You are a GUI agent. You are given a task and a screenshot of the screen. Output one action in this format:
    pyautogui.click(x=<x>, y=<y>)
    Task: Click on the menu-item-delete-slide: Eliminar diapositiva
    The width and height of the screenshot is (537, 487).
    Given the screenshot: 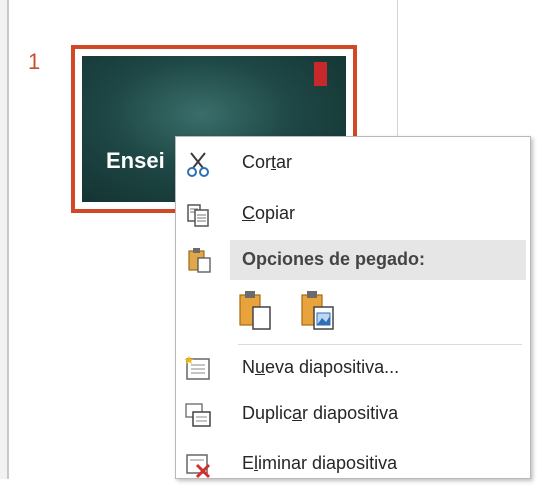 What is the action you would take?
    pyautogui.click(x=353, y=465)
    